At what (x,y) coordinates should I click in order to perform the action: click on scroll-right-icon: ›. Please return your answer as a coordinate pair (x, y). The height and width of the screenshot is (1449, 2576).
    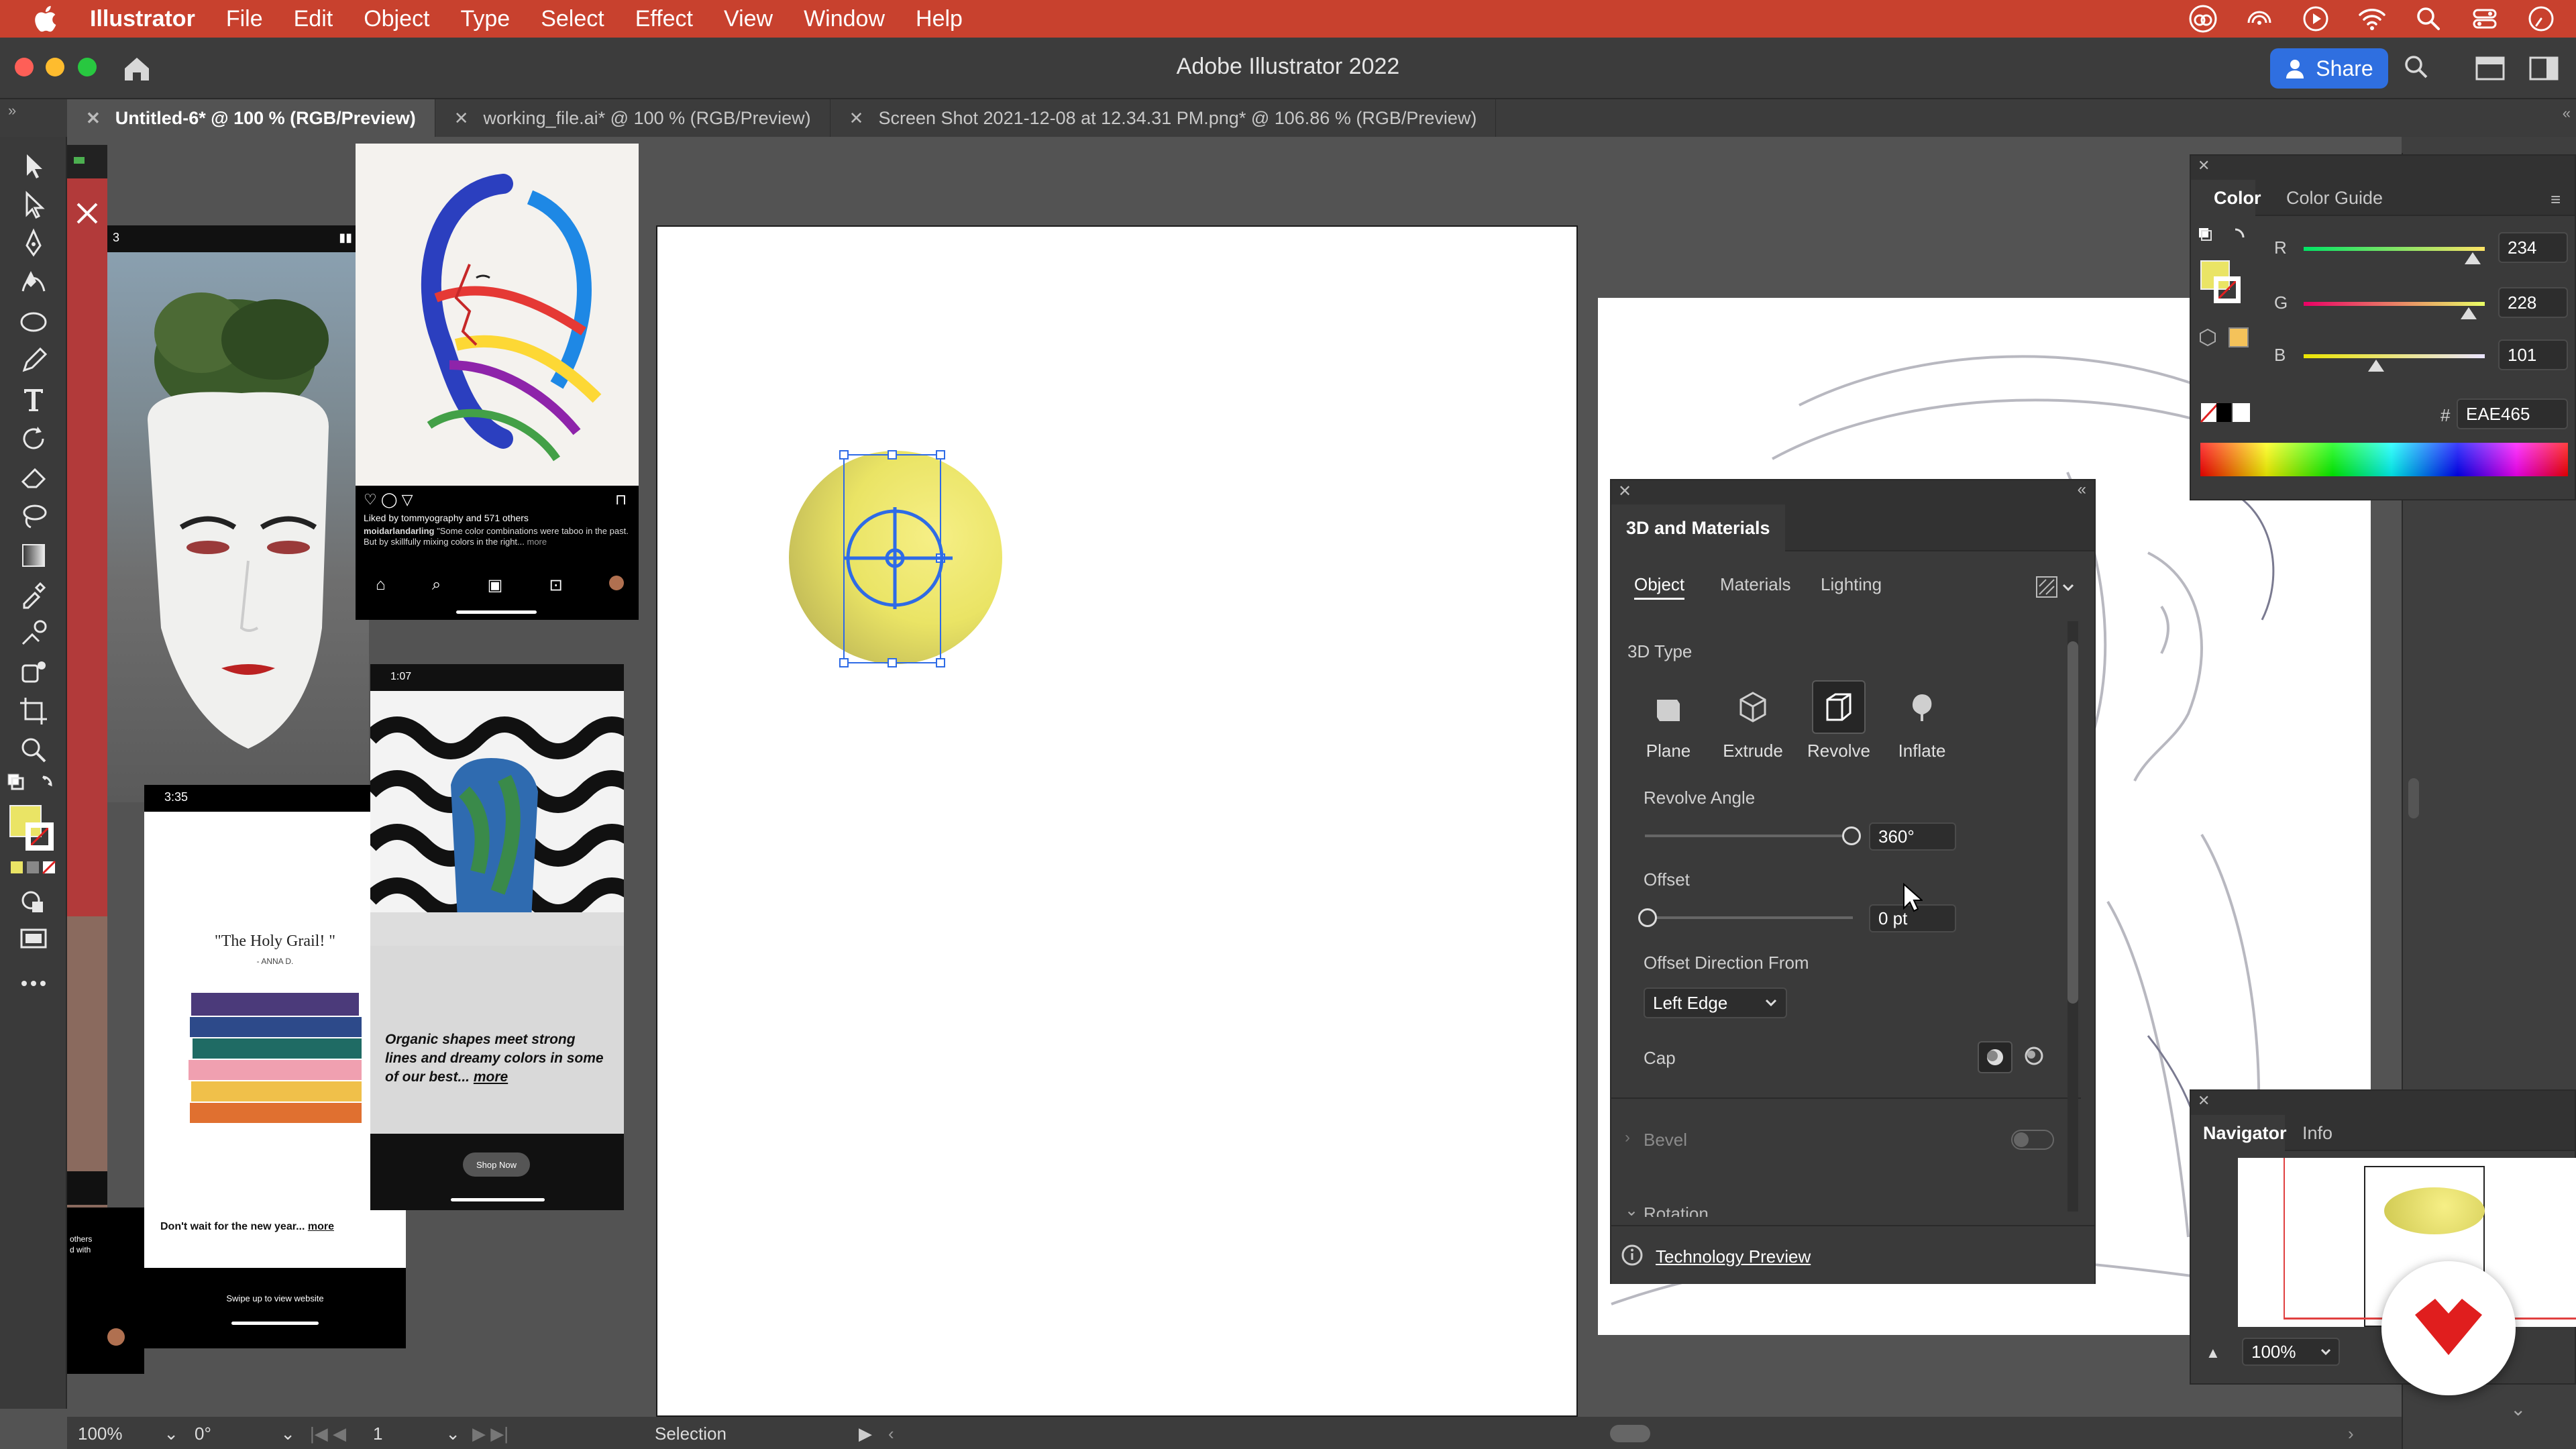
    Looking at the image, I should click on (2351, 1434).